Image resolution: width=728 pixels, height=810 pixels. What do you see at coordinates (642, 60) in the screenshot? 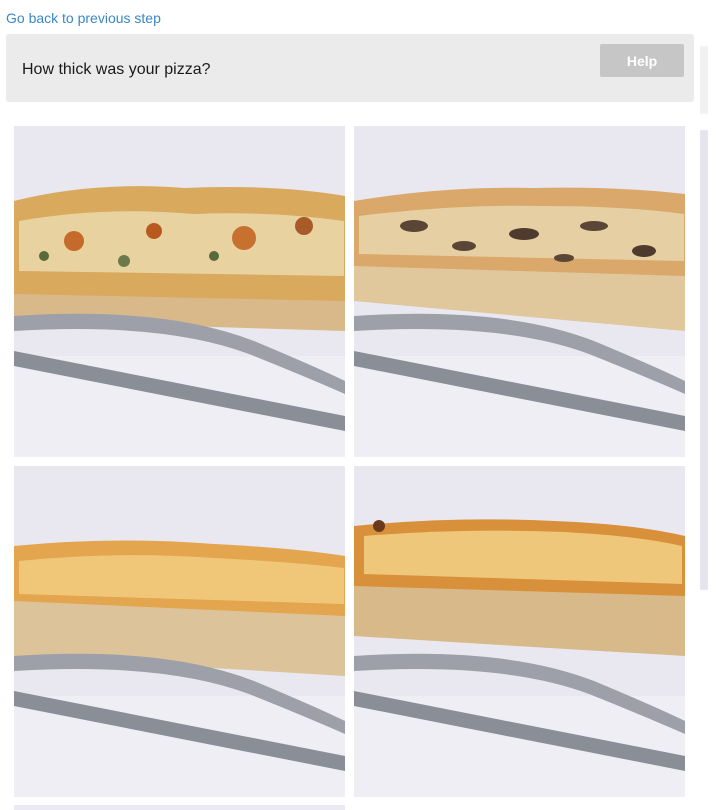
I see `help-button: Help` at bounding box center [642, 60].